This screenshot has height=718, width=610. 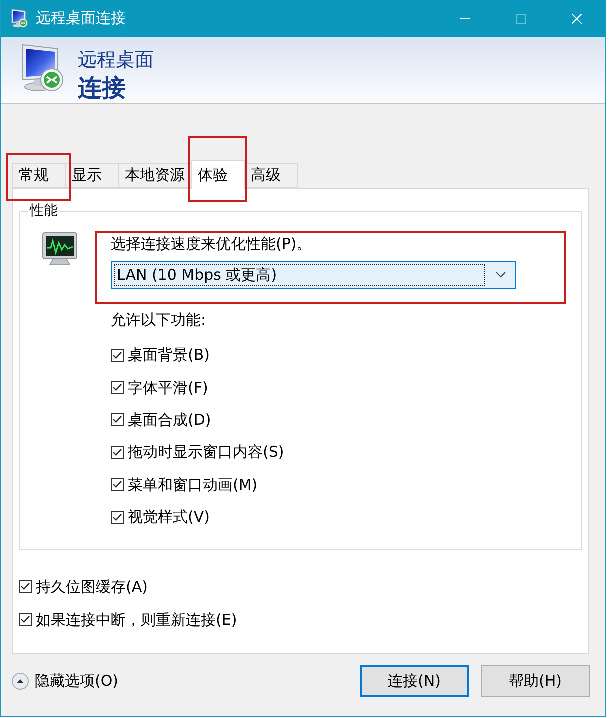 What do you see at coordinates (81, 18) in the screenshot?
I see `window-title: 远程桌面连接` at bounding box center [81, 18].